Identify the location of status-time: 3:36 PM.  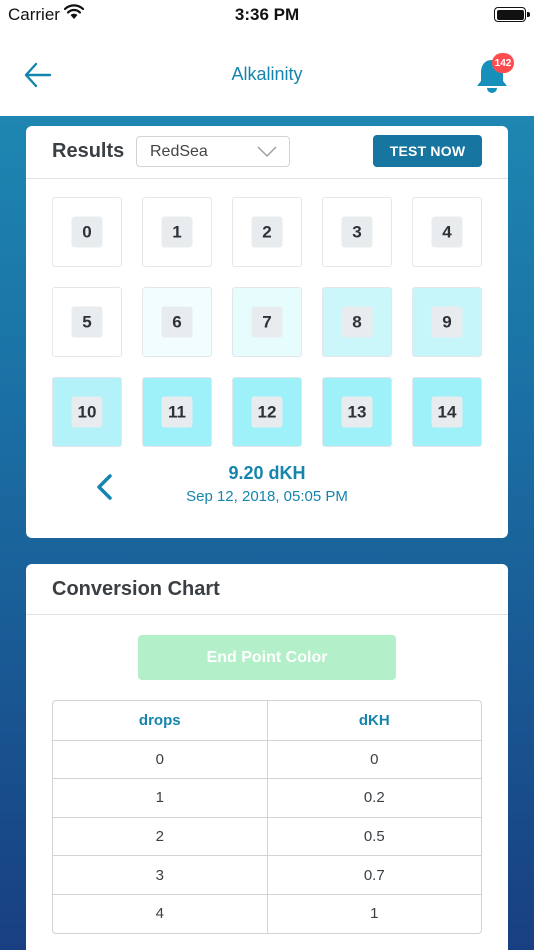
(267, 14).